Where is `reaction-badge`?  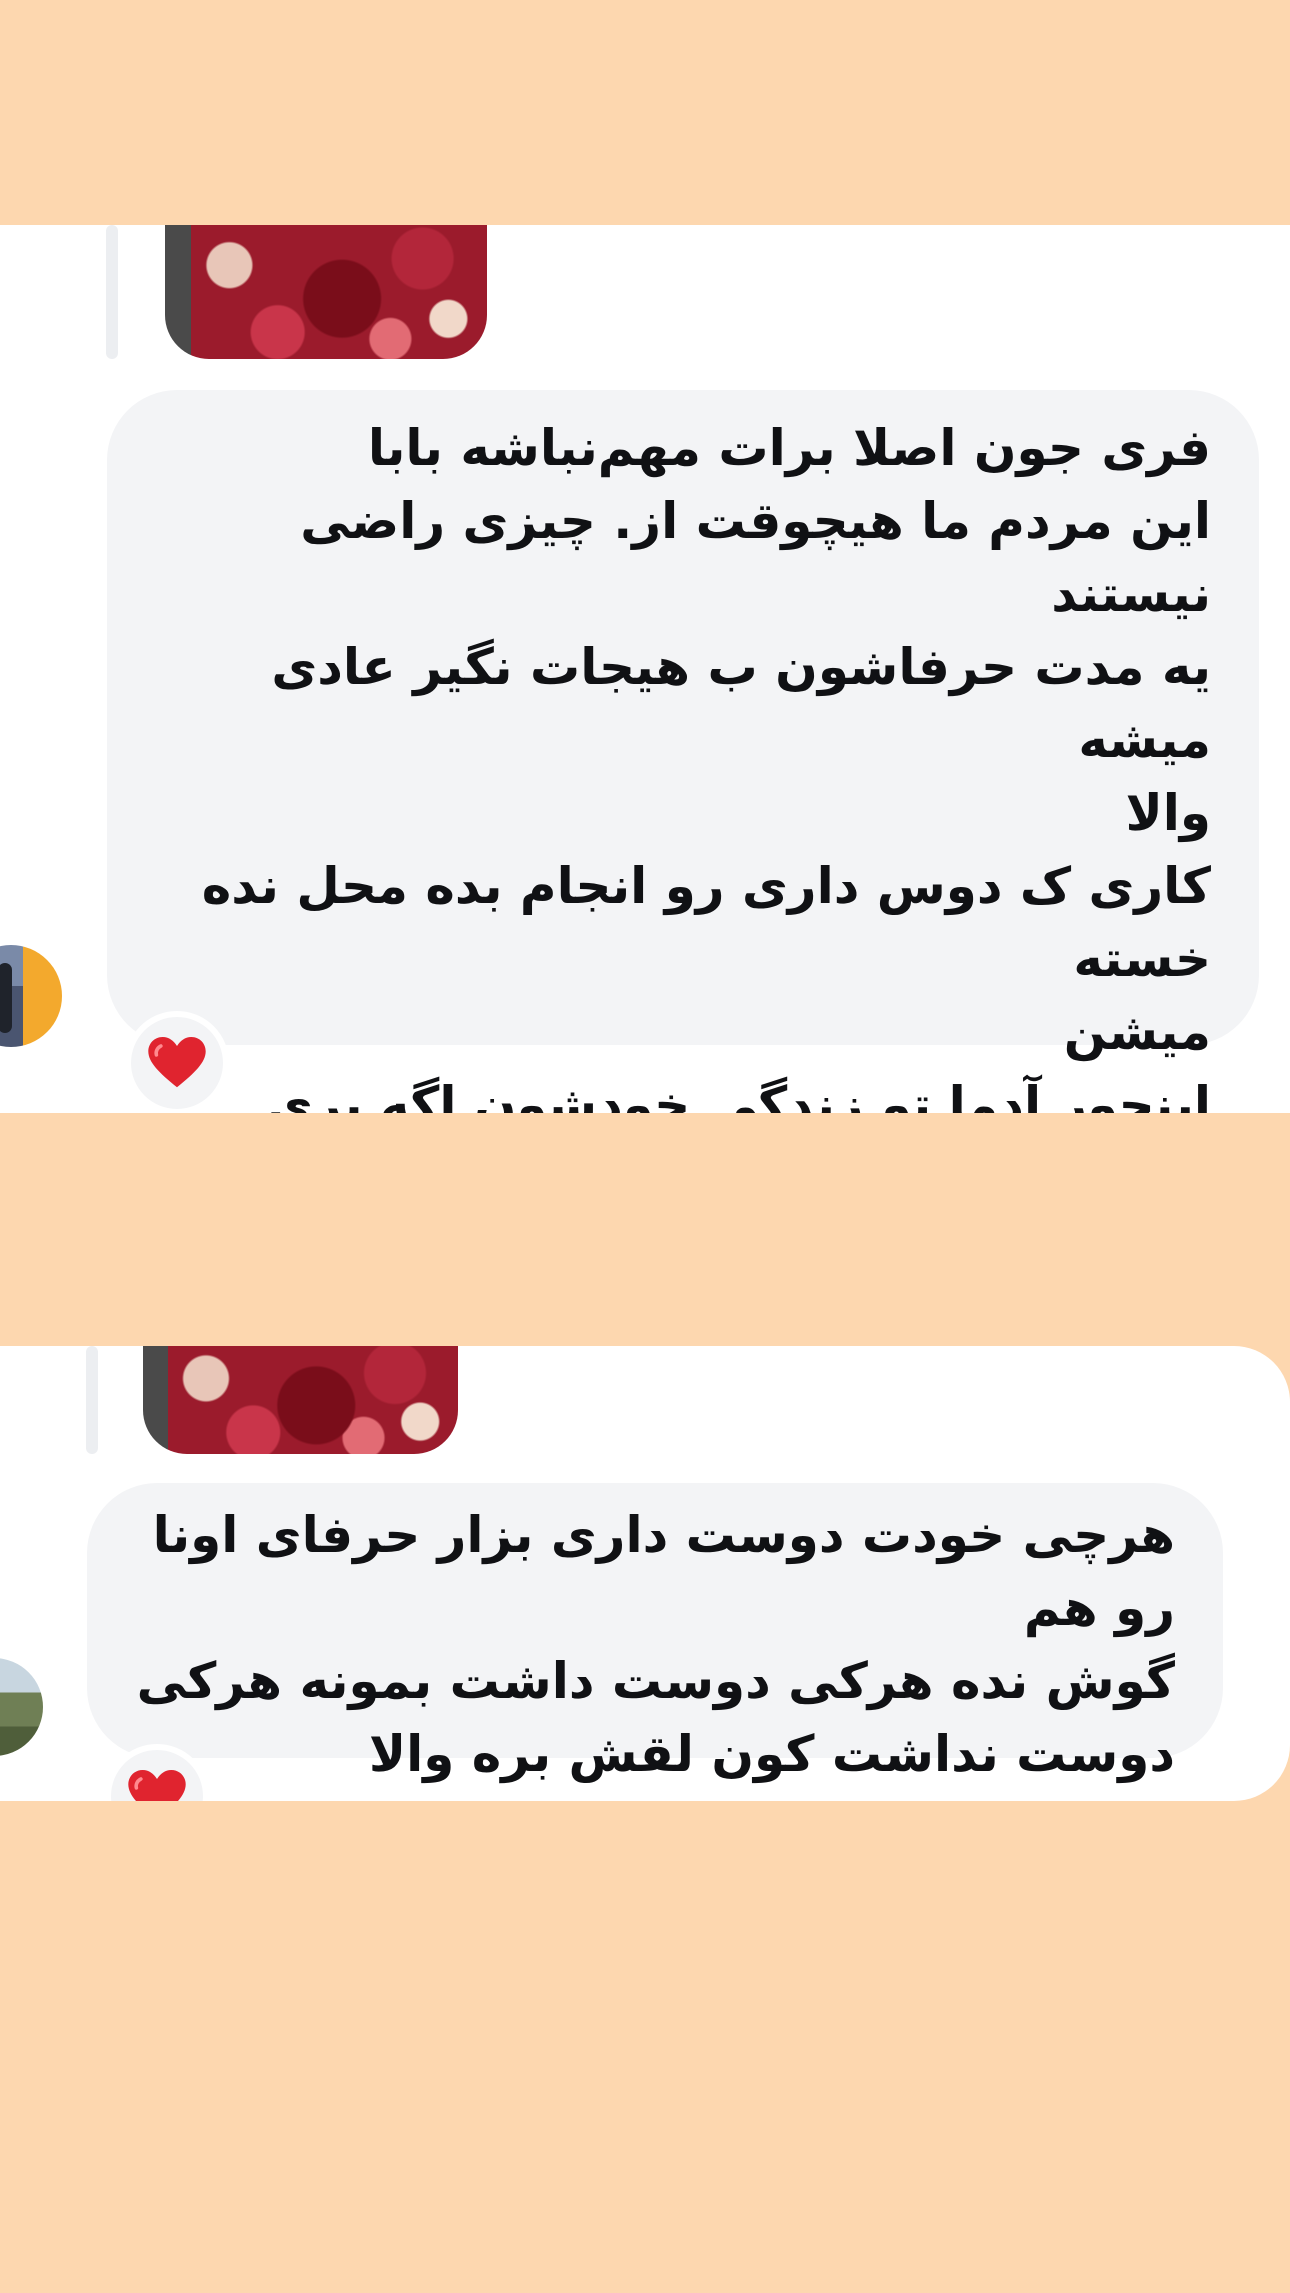 reaction-badge is located at coordinates (177, 1062).